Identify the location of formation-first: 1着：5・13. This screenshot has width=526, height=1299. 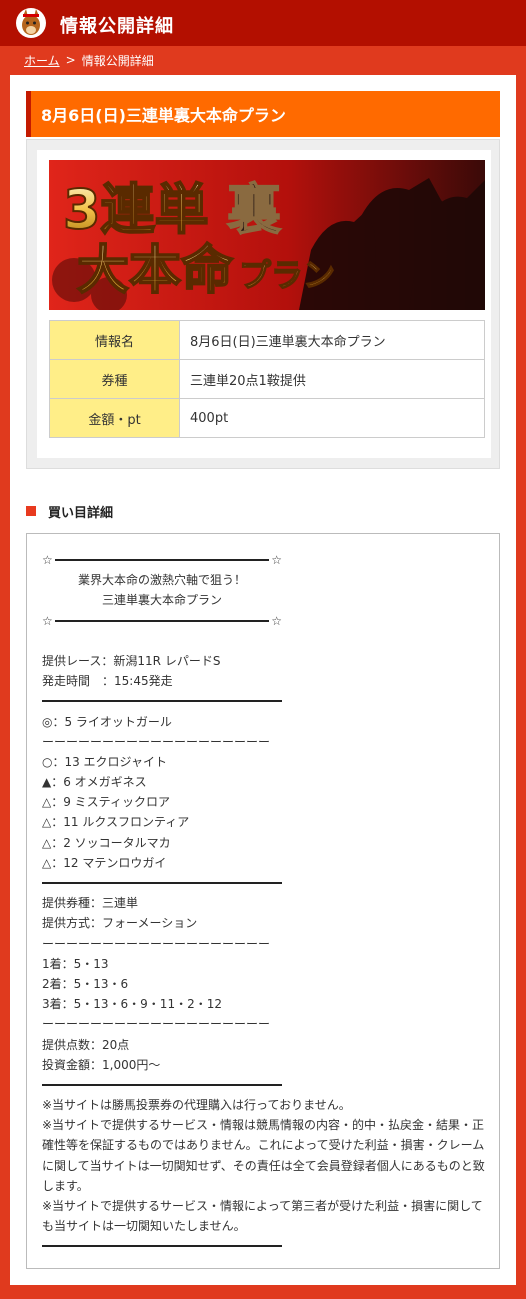
(75, 963).